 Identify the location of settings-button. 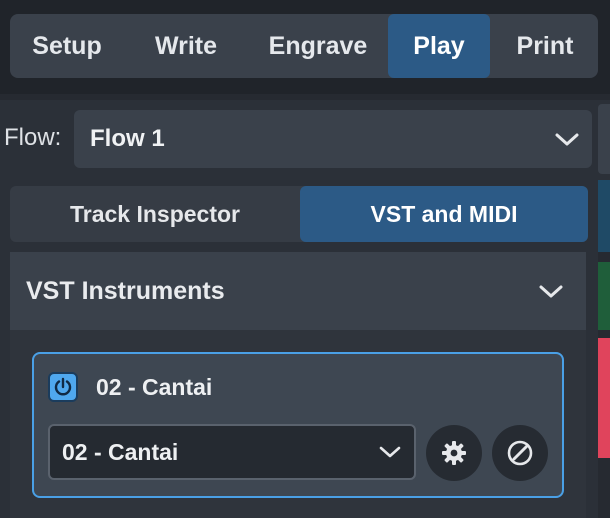
(454, 453).